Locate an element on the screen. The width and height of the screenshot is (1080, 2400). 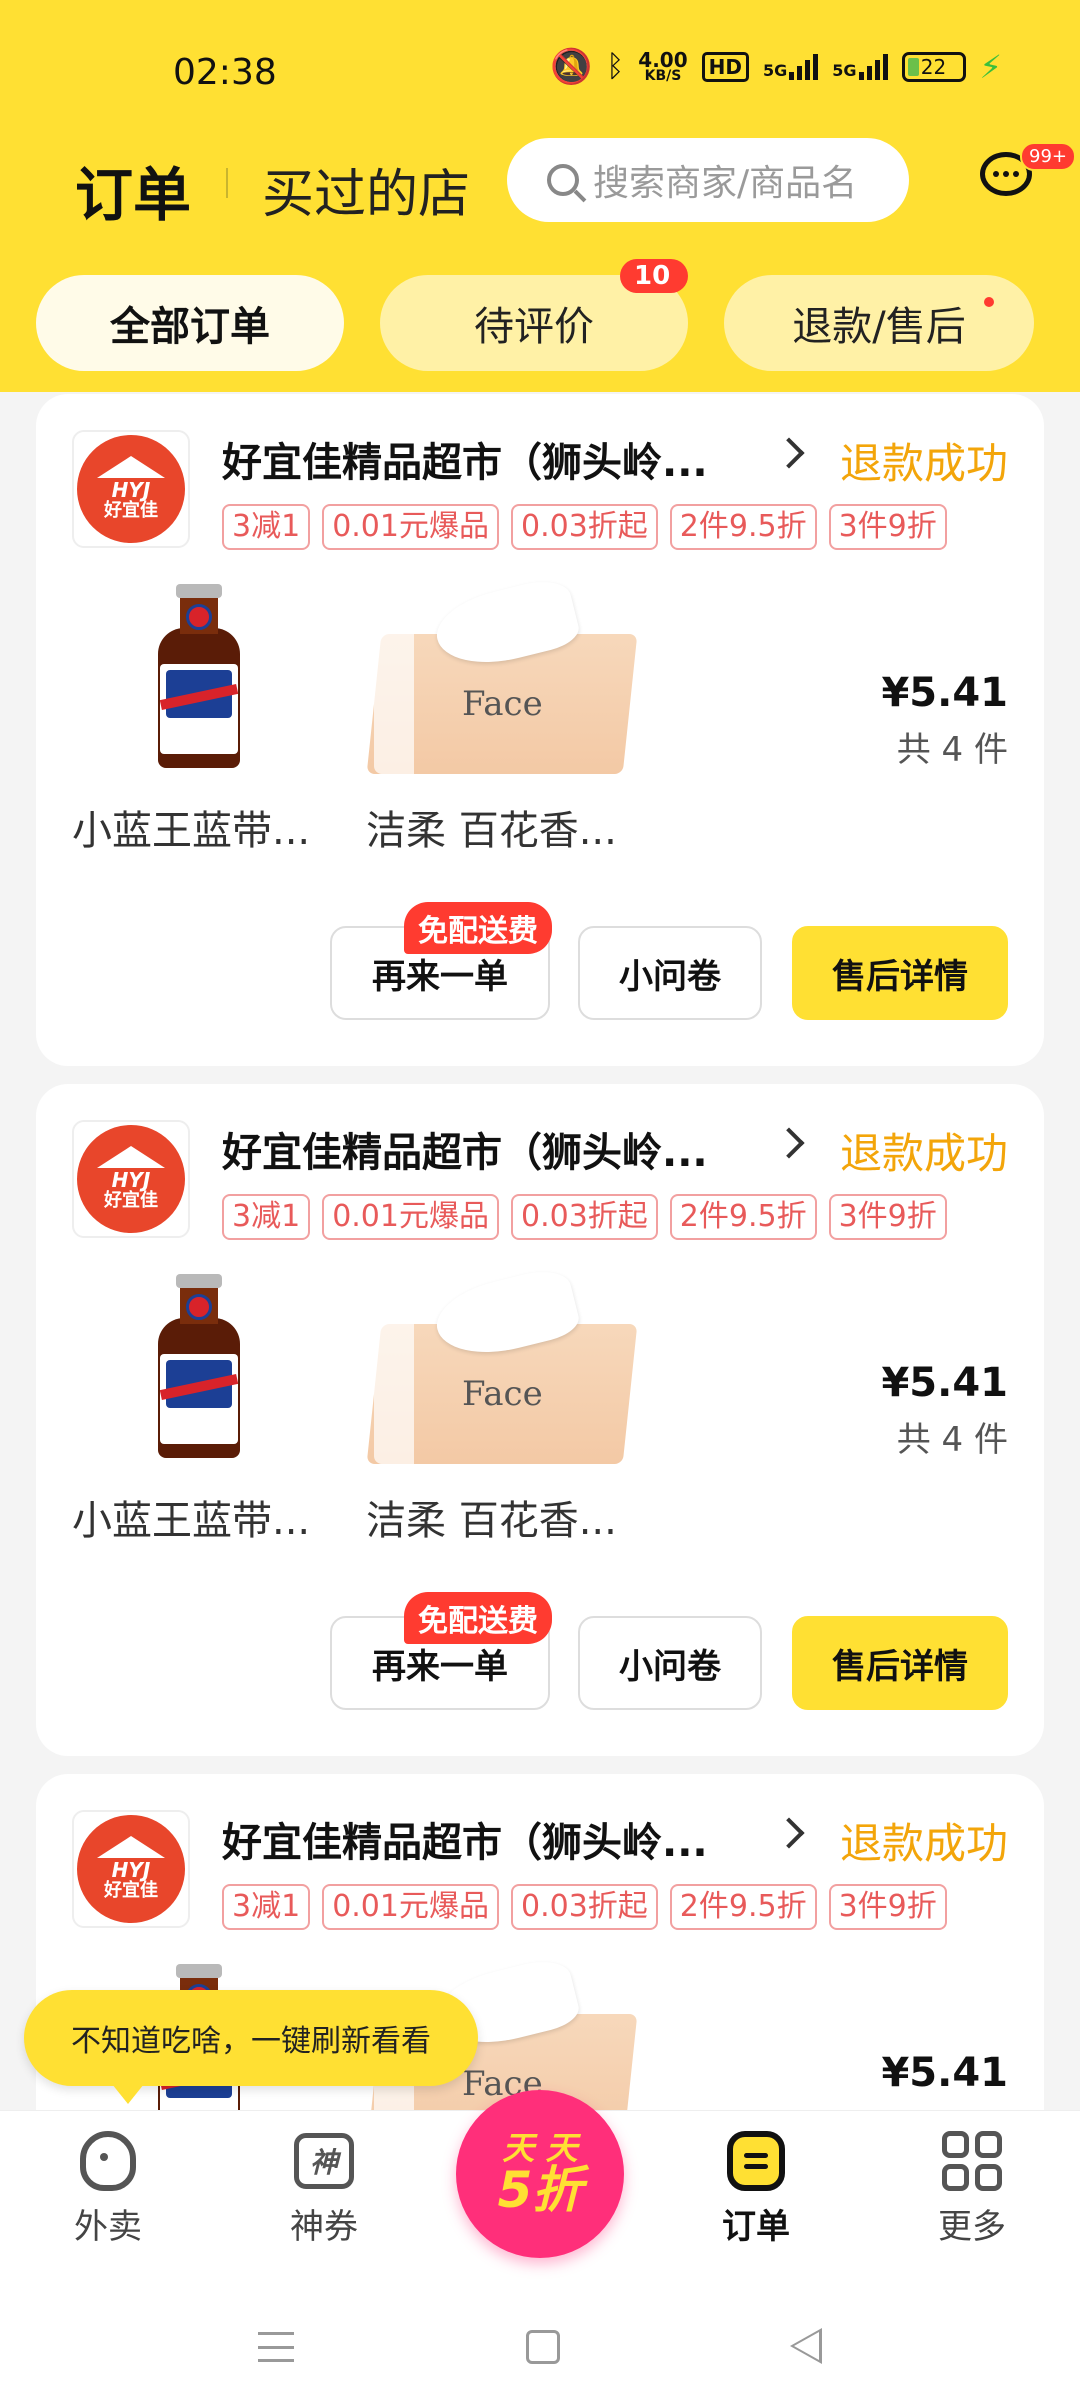
search-input: 搜索商家/商品名 is located at coordinates (708, 180).